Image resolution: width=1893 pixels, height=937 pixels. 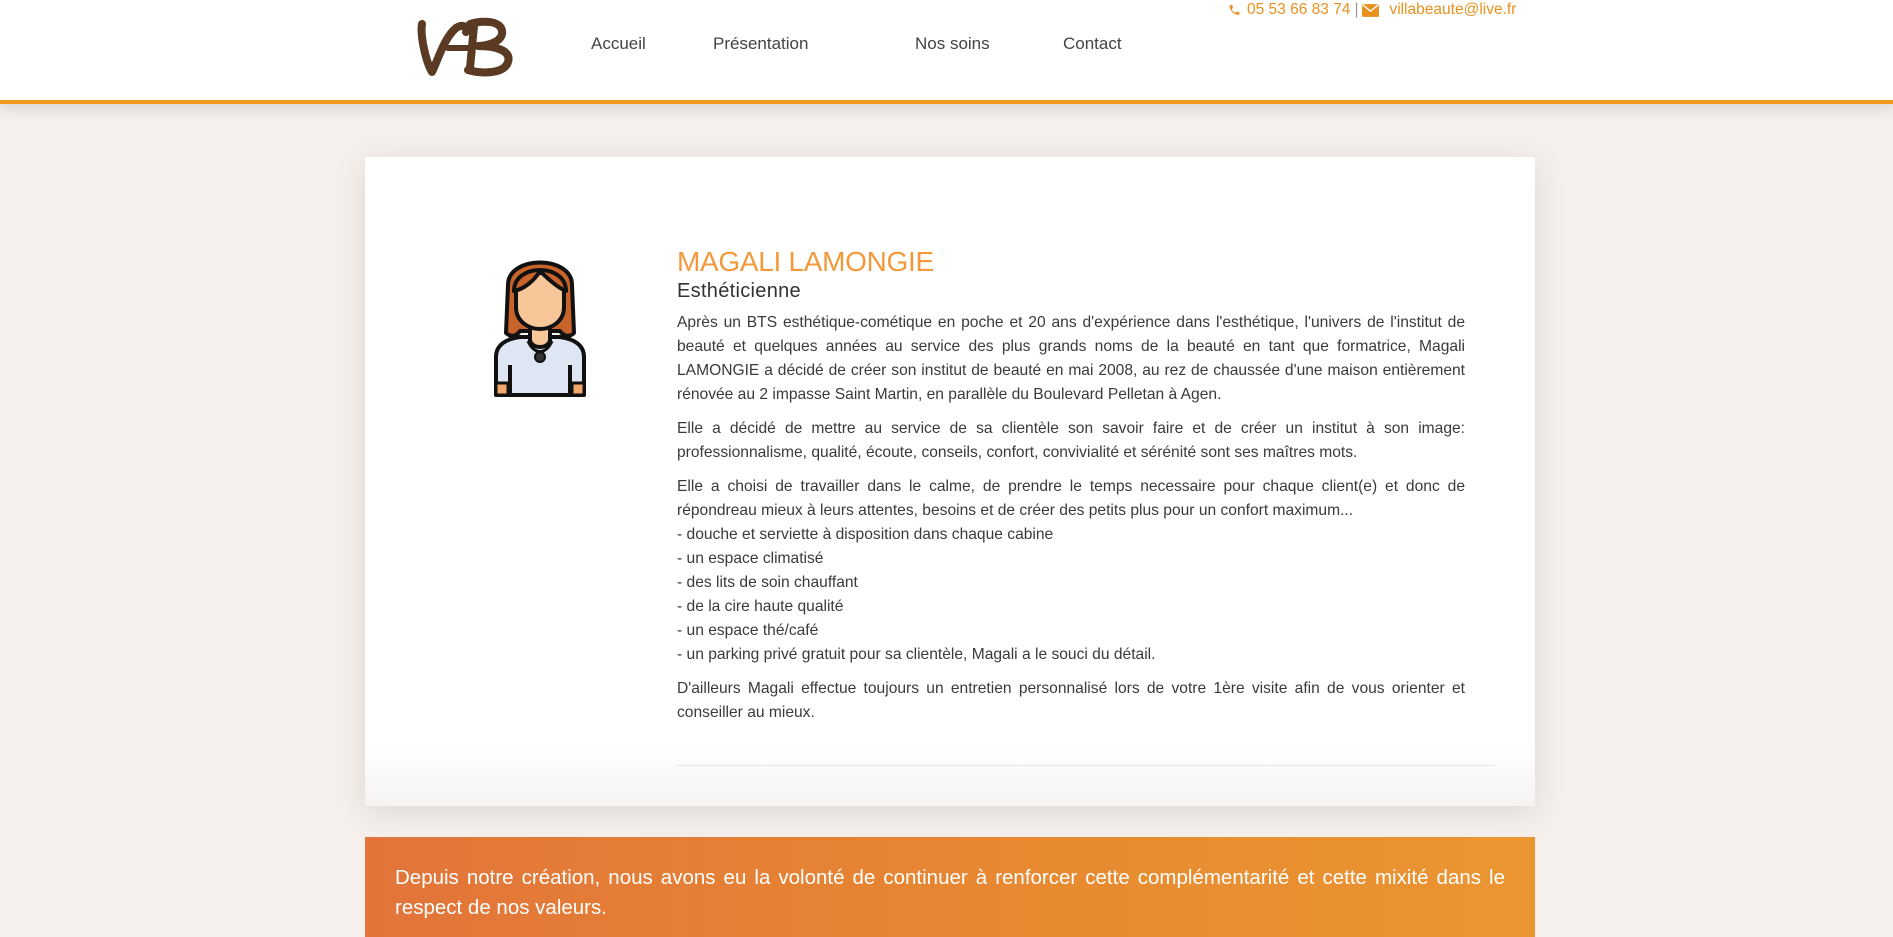 What do you see at coordinates (618, 44) in the screenshot?
I see `nav-accueil: Accueil` at bounding box center [618, 44].